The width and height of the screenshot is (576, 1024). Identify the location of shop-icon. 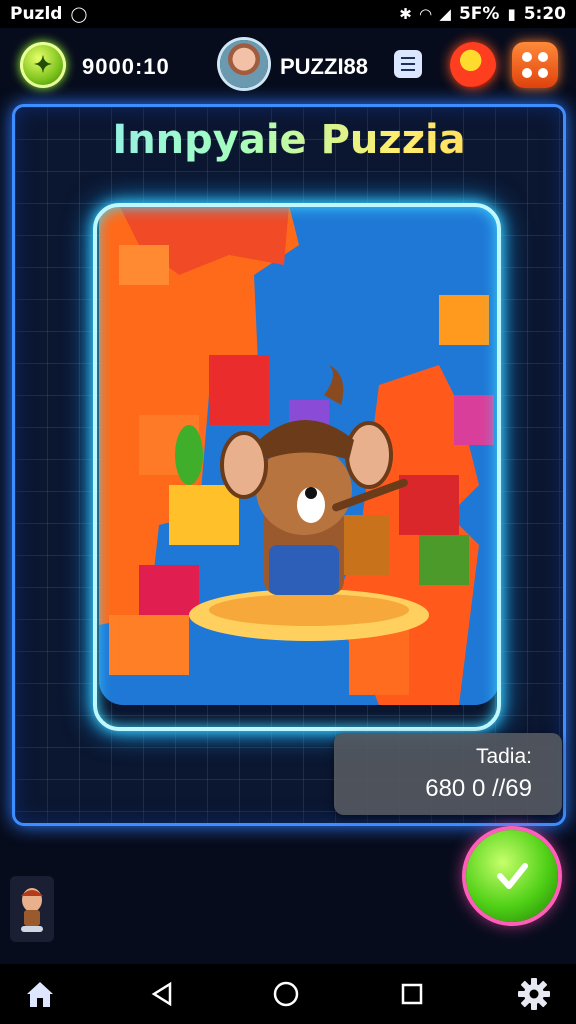
(473, 65).